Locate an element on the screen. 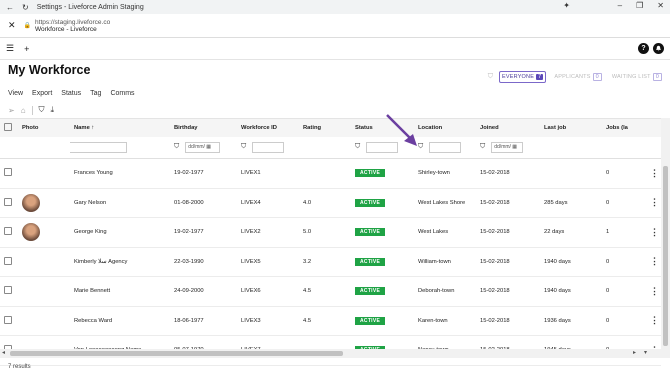 The image size is (670, 377). joined-filter-input: dd/mm/ ▦ is located at coordinates (507, 147).